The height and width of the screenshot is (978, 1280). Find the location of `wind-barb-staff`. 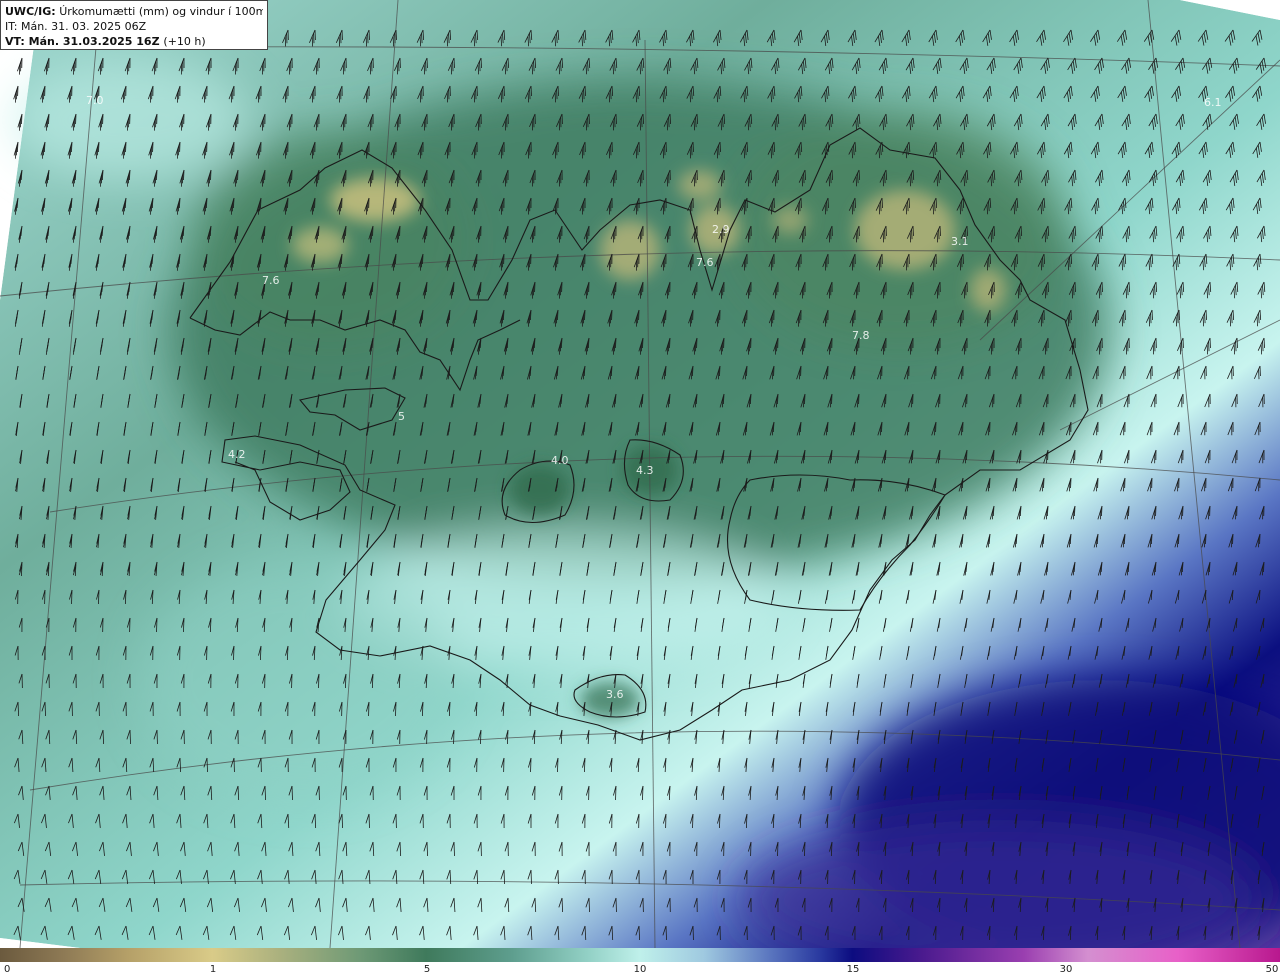

wind-barb-staff is located at coordinates (45, 709).